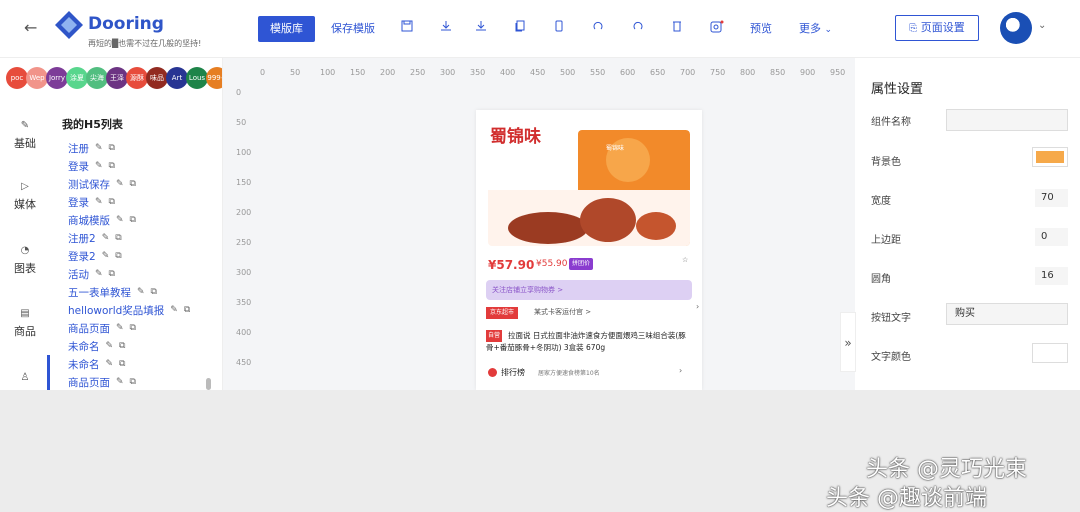 Image resolution: width=1080 pixels, height=512 pixels. I want to click on undo-icon, so click(598, 28).